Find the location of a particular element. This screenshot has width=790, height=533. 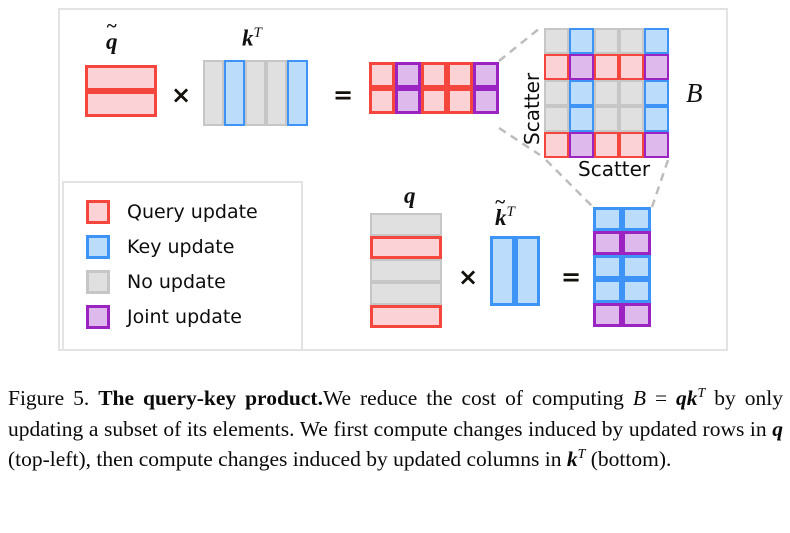

label-q-tilde: ~ q is located at coordinates (112, 35).